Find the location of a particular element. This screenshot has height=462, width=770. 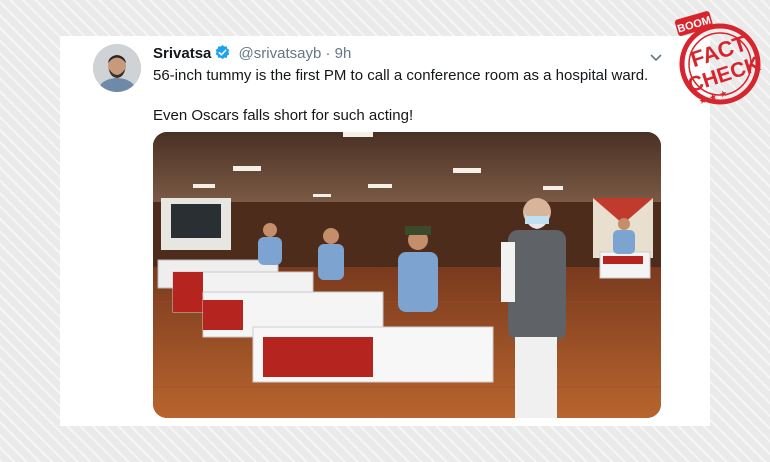

tweet-text-line: Even Oscars falls short for such acting! is located at coordinates (283, 115).